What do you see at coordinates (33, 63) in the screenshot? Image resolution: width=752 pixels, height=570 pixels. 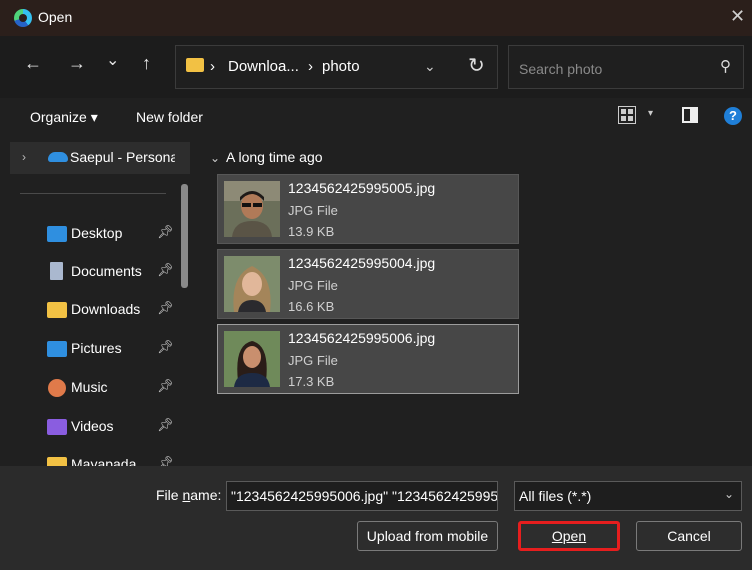 I see `back-arrow-icon: ←` at bounding box center [33, 63].